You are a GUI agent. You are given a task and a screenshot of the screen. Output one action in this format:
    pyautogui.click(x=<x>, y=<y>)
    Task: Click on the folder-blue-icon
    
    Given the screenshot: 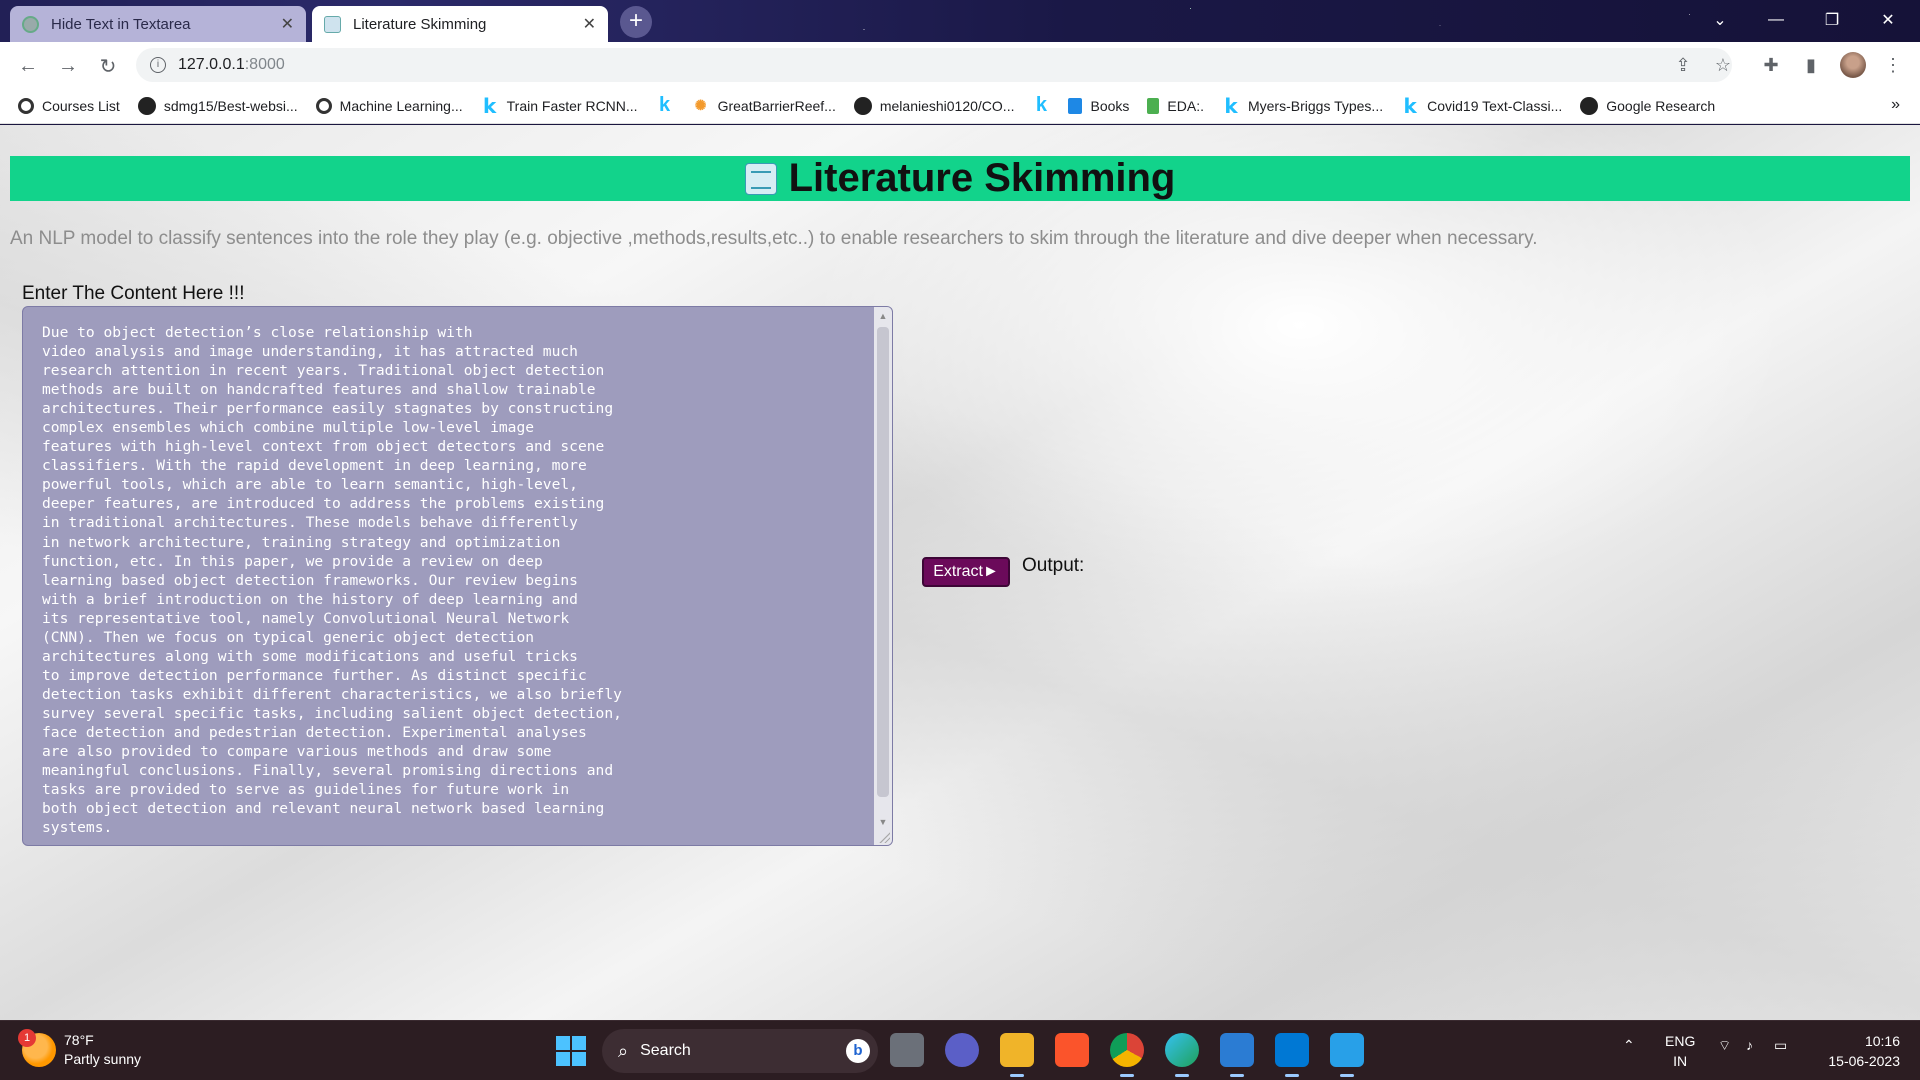 What is the action you would take?
    pyautogui.click(x=1075, y=105)
    